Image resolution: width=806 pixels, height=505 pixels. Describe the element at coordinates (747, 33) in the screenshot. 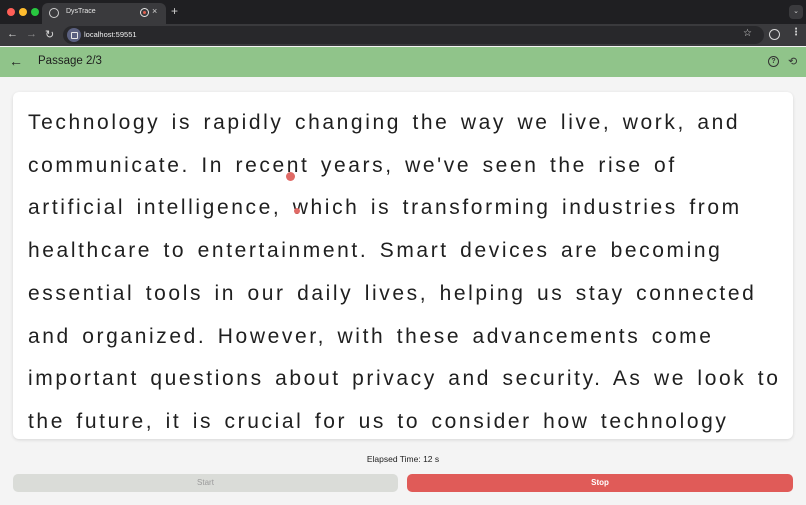

I see `bookmark-star-icon: ☆` at that location.